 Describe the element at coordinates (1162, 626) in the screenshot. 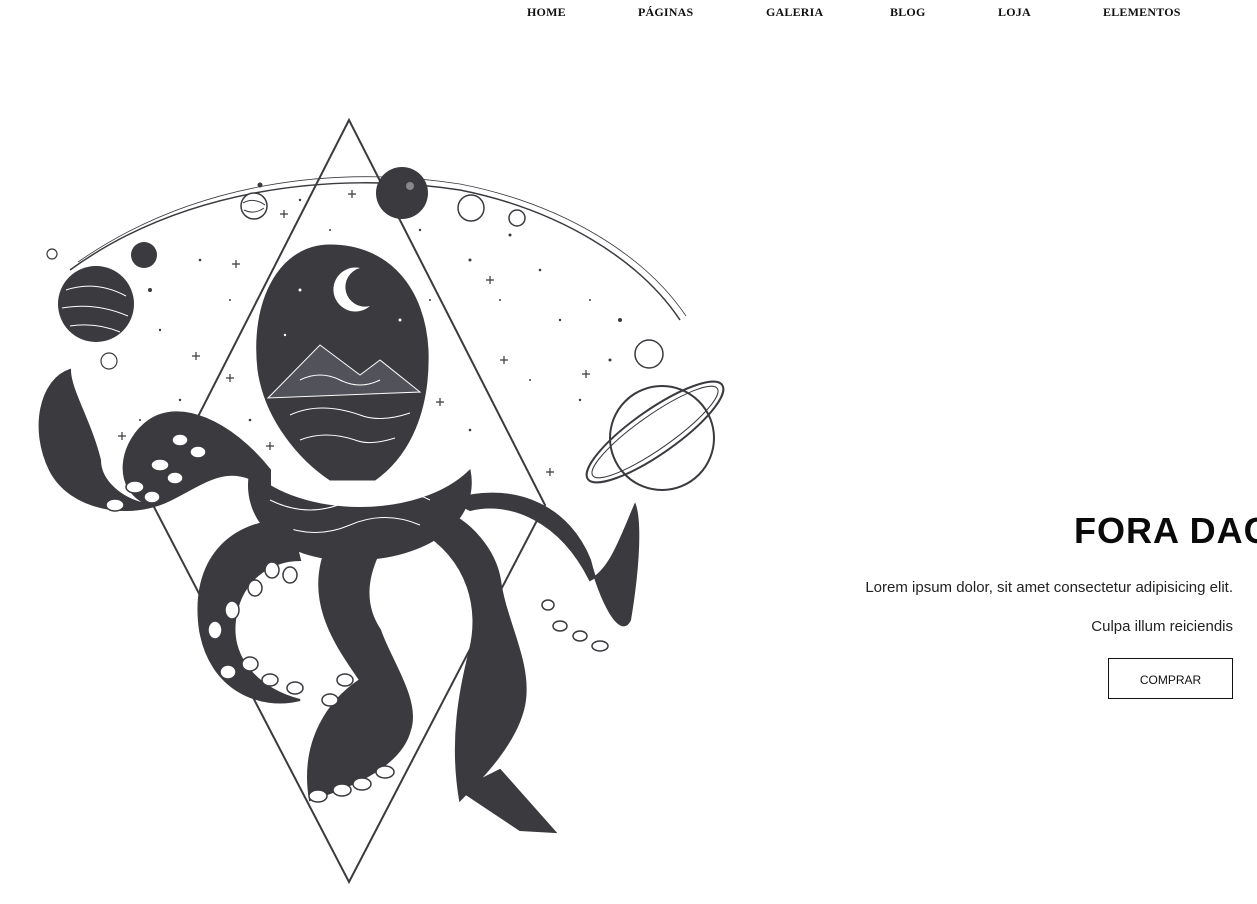

I see `hero-text-line-2: Culpa illum reiciendis` at that location.